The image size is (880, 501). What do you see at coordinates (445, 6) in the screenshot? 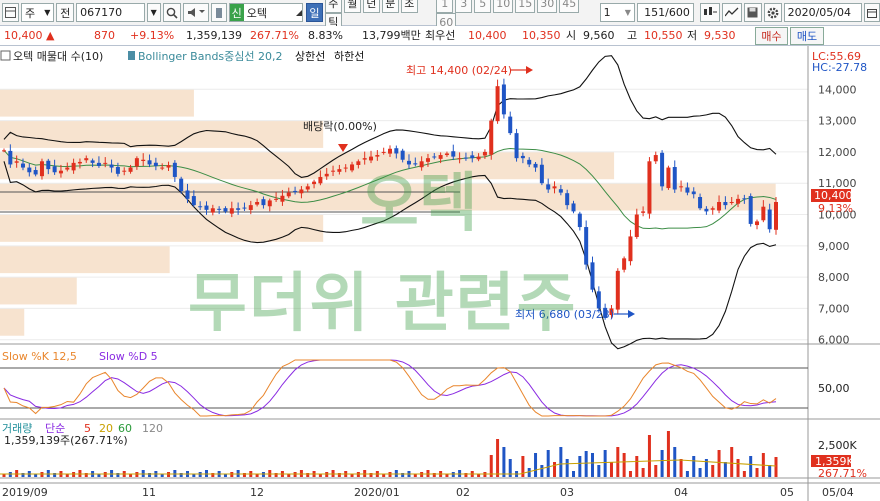
I see `interval-button-1: 1` at bounding box center [445, 6].